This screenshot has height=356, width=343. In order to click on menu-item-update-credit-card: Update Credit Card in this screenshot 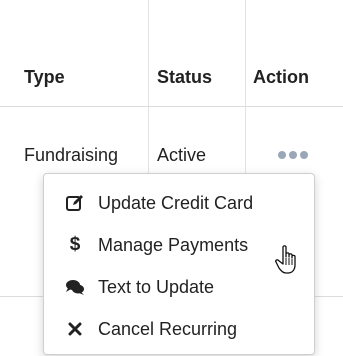, I will do `click(179, 203)`.